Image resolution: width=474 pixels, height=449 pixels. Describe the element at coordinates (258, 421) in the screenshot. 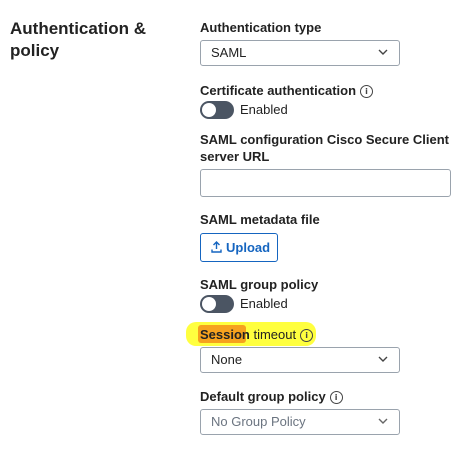

I see `default-group-policy-value: No Group Policy` at that location.